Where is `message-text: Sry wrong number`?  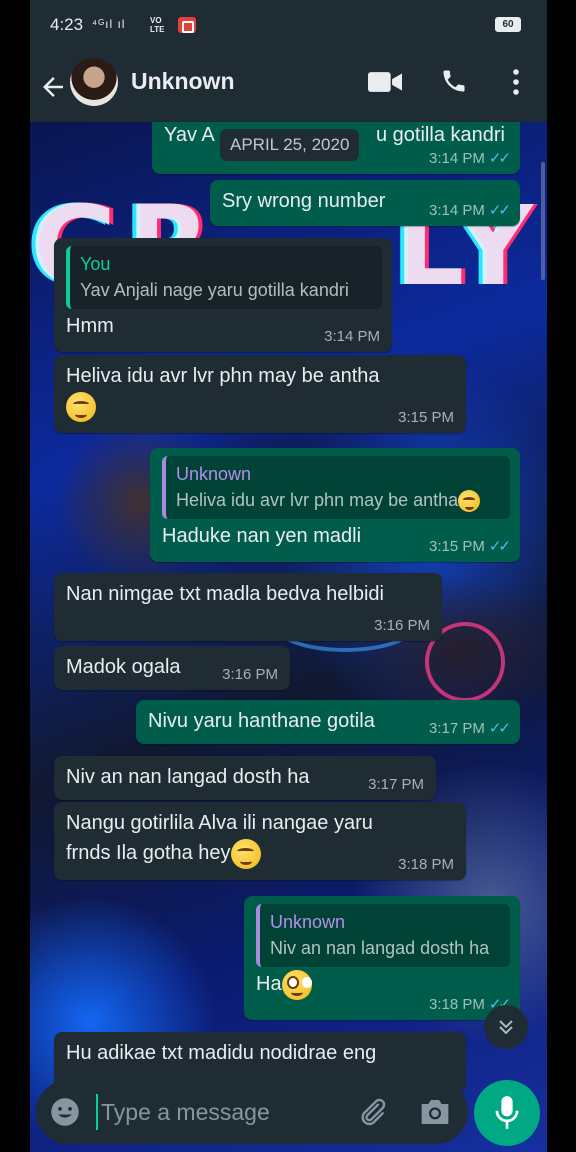 message-text: Sry wrong number is located at coordinates (304, 201).